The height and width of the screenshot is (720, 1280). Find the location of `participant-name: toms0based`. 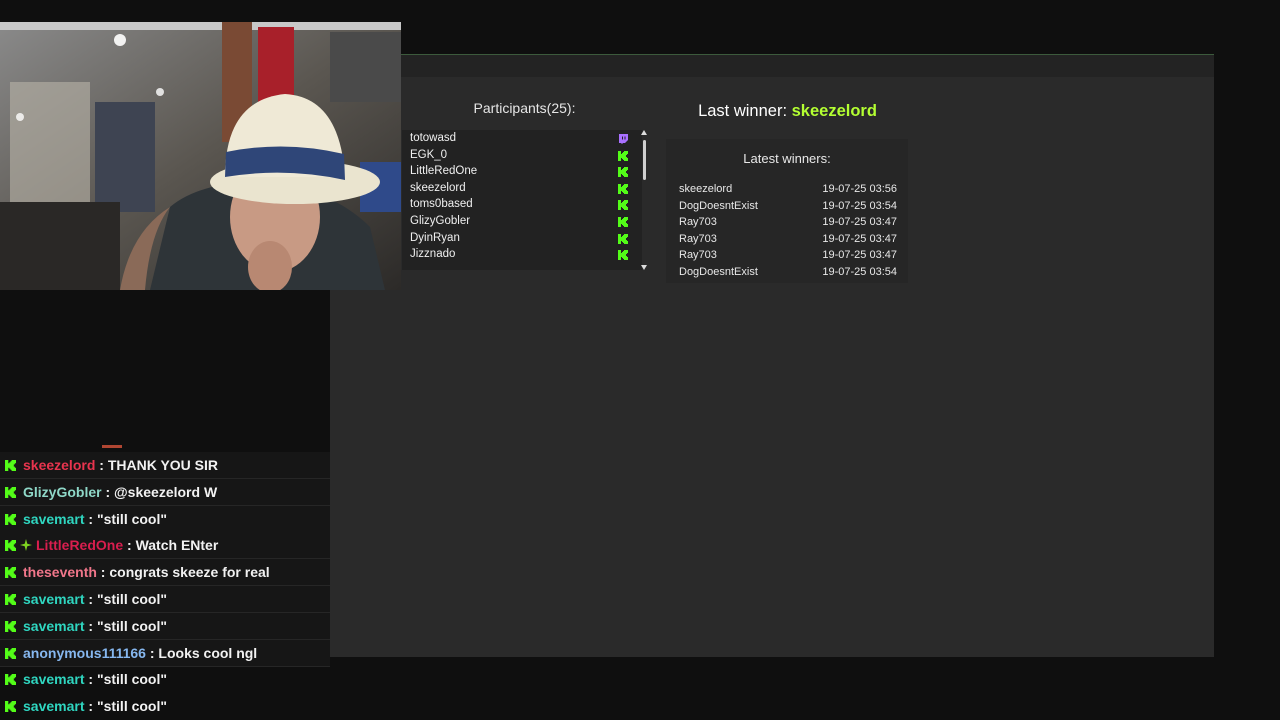

participant-name: toms0based is located at coordinates (441, 204).